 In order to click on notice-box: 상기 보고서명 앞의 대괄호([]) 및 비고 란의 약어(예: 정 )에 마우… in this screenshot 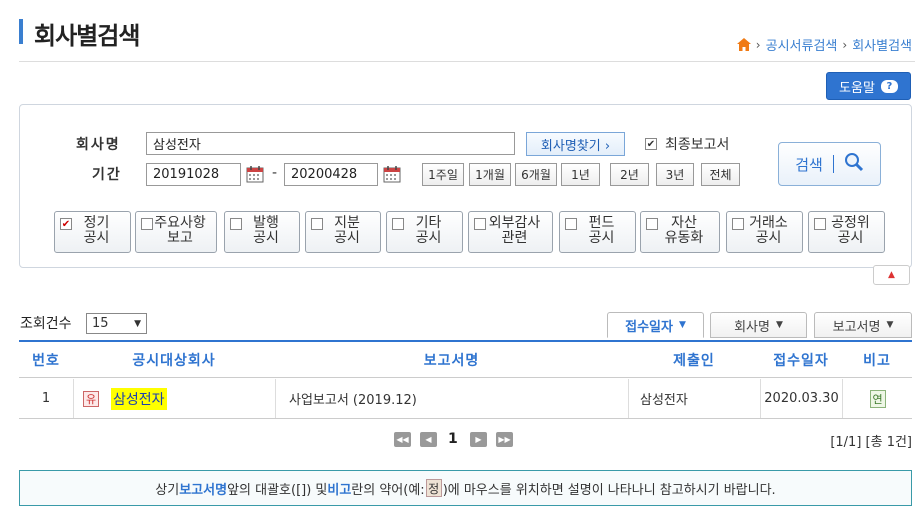, I will do `click(465, 488)`.